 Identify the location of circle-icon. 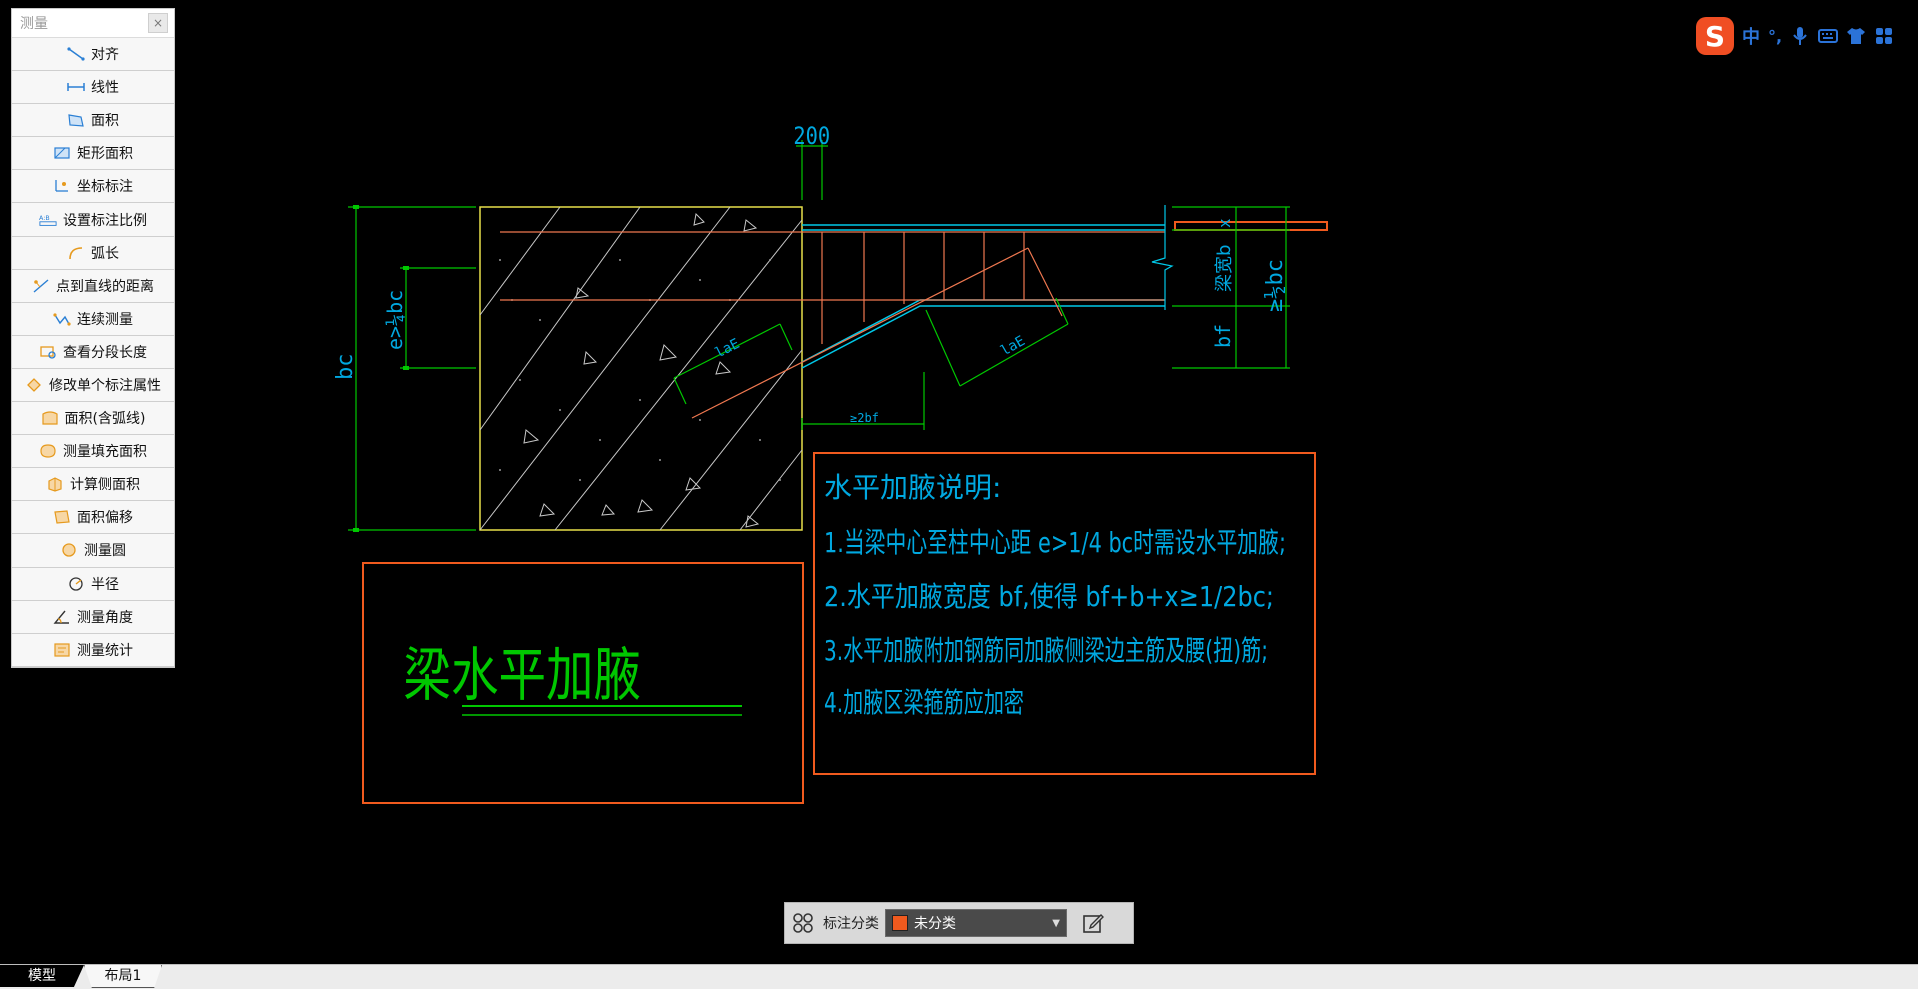
(69, 550).